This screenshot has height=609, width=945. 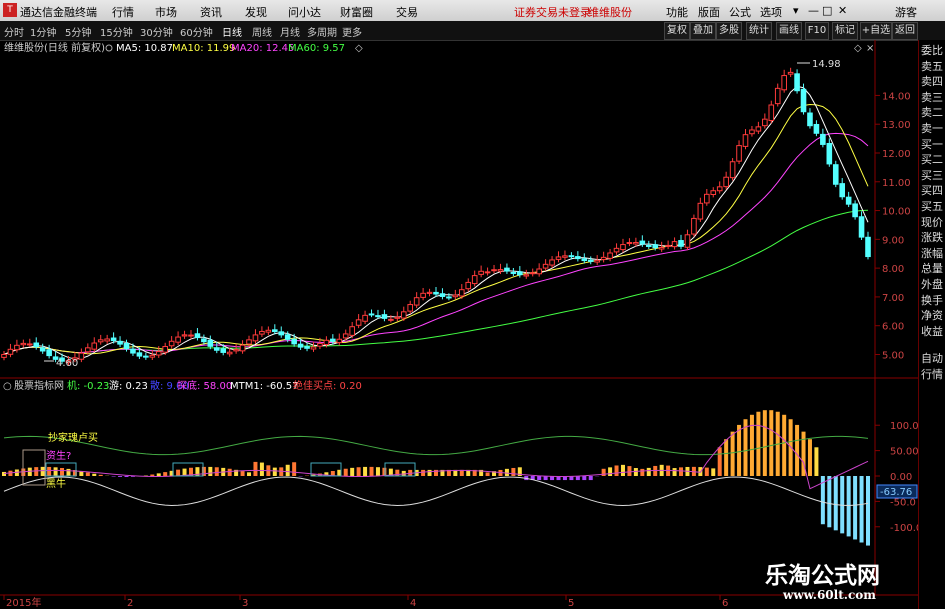 I want to click on indicator-tick-label: -50.0, so click(x=903, y=502).